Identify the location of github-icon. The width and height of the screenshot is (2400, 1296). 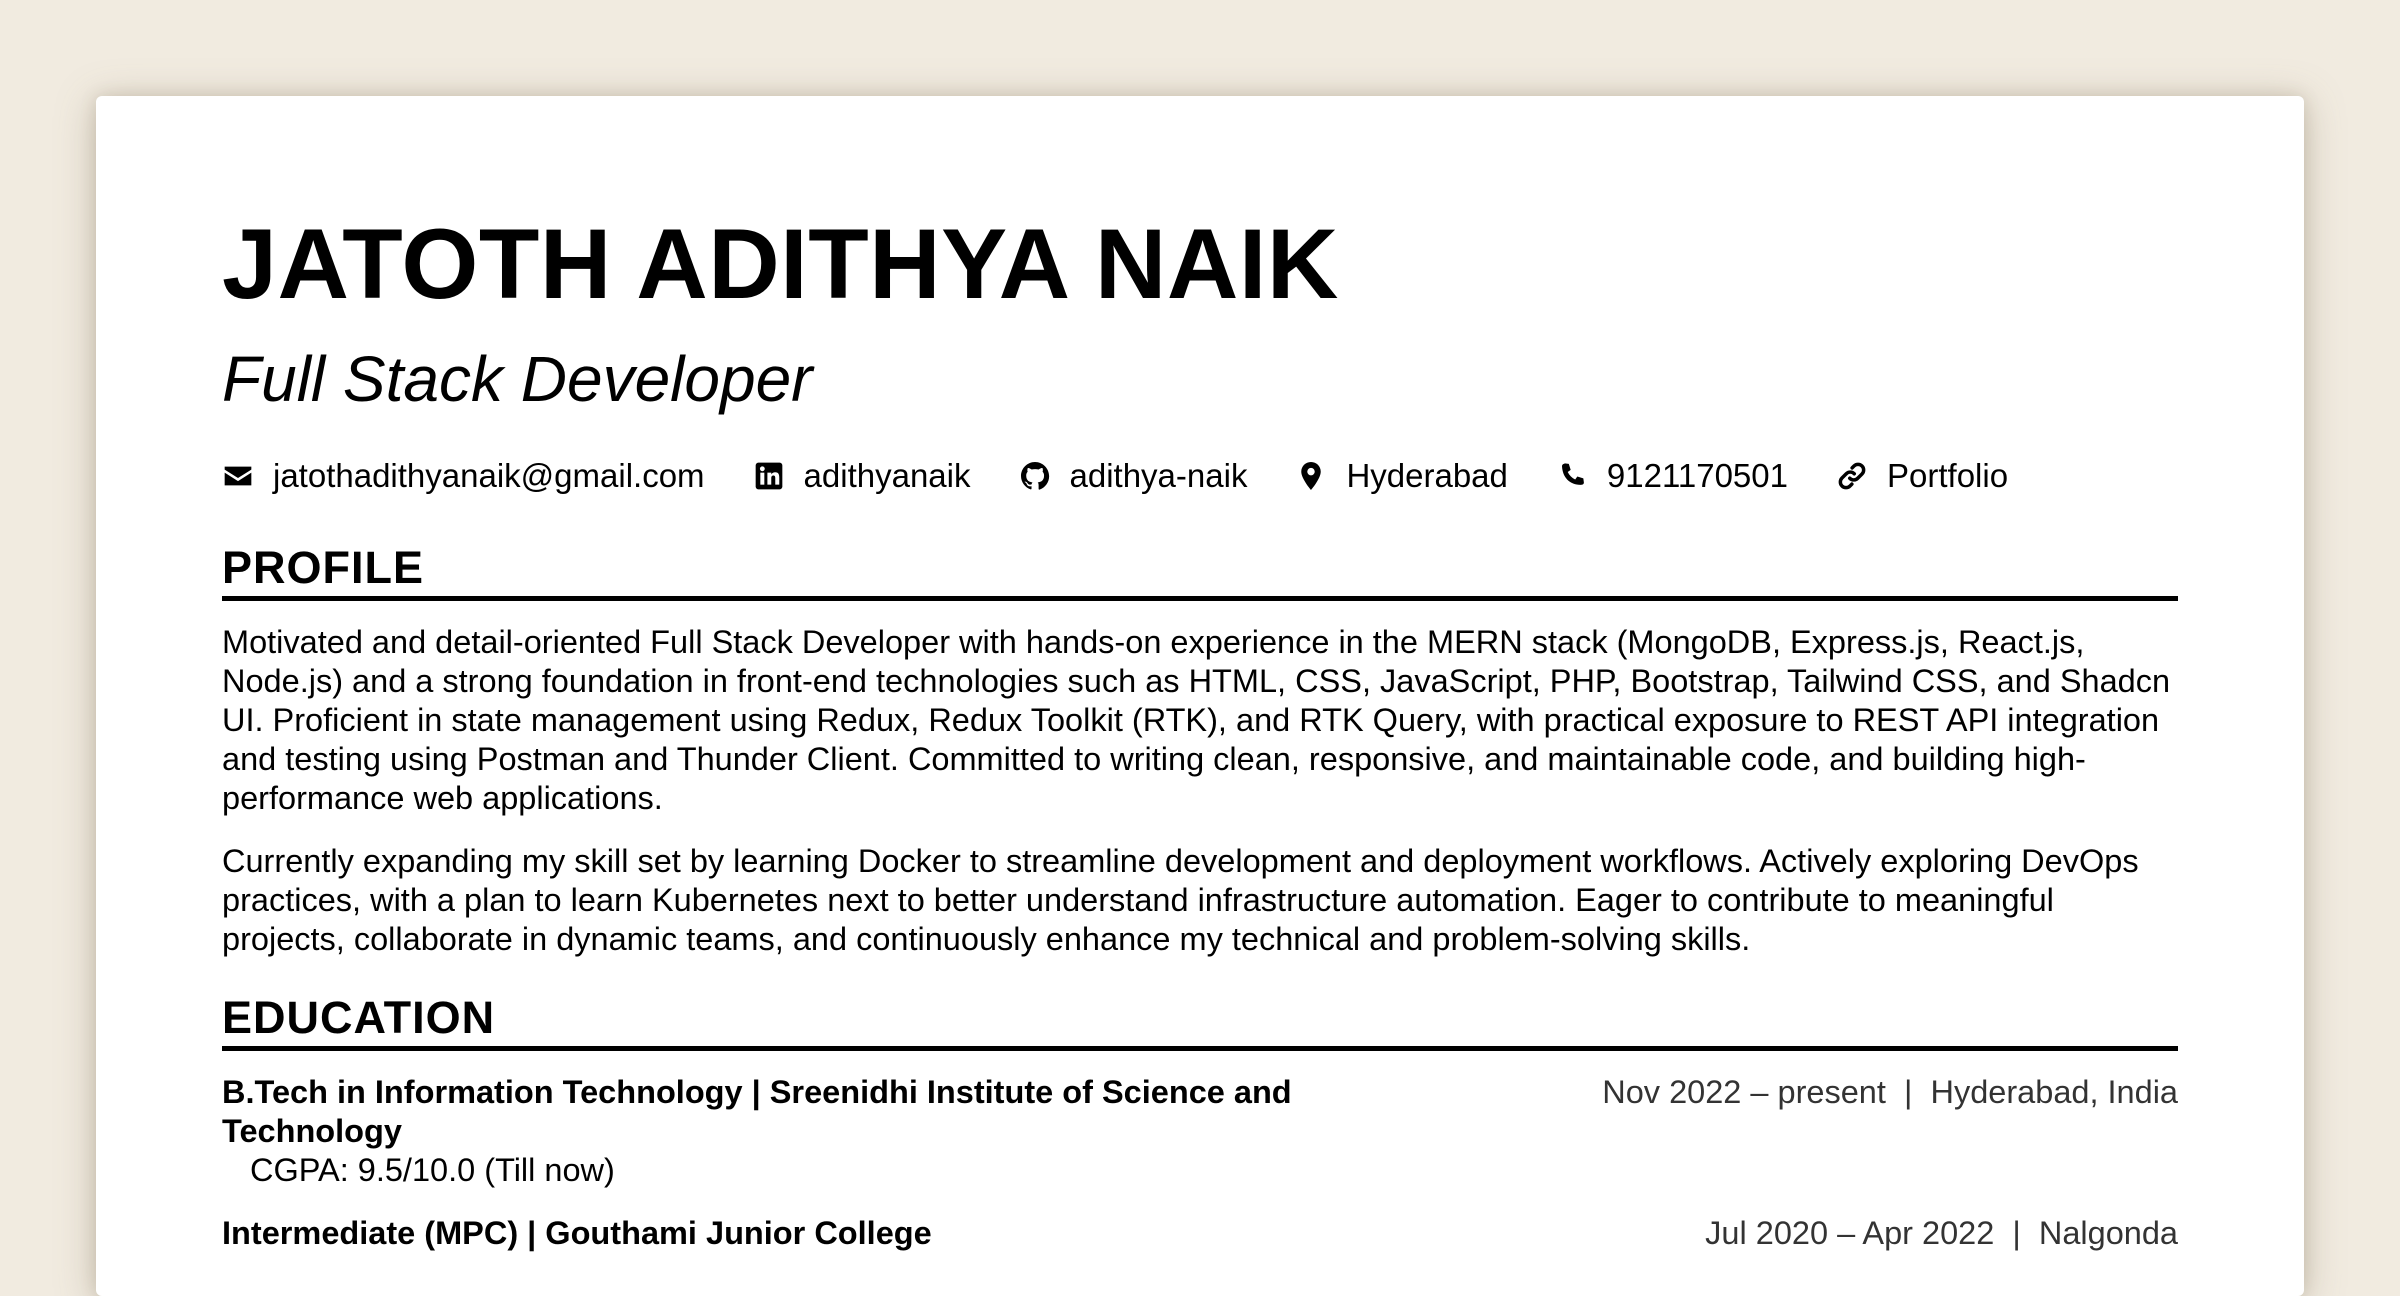
(1035, 476).